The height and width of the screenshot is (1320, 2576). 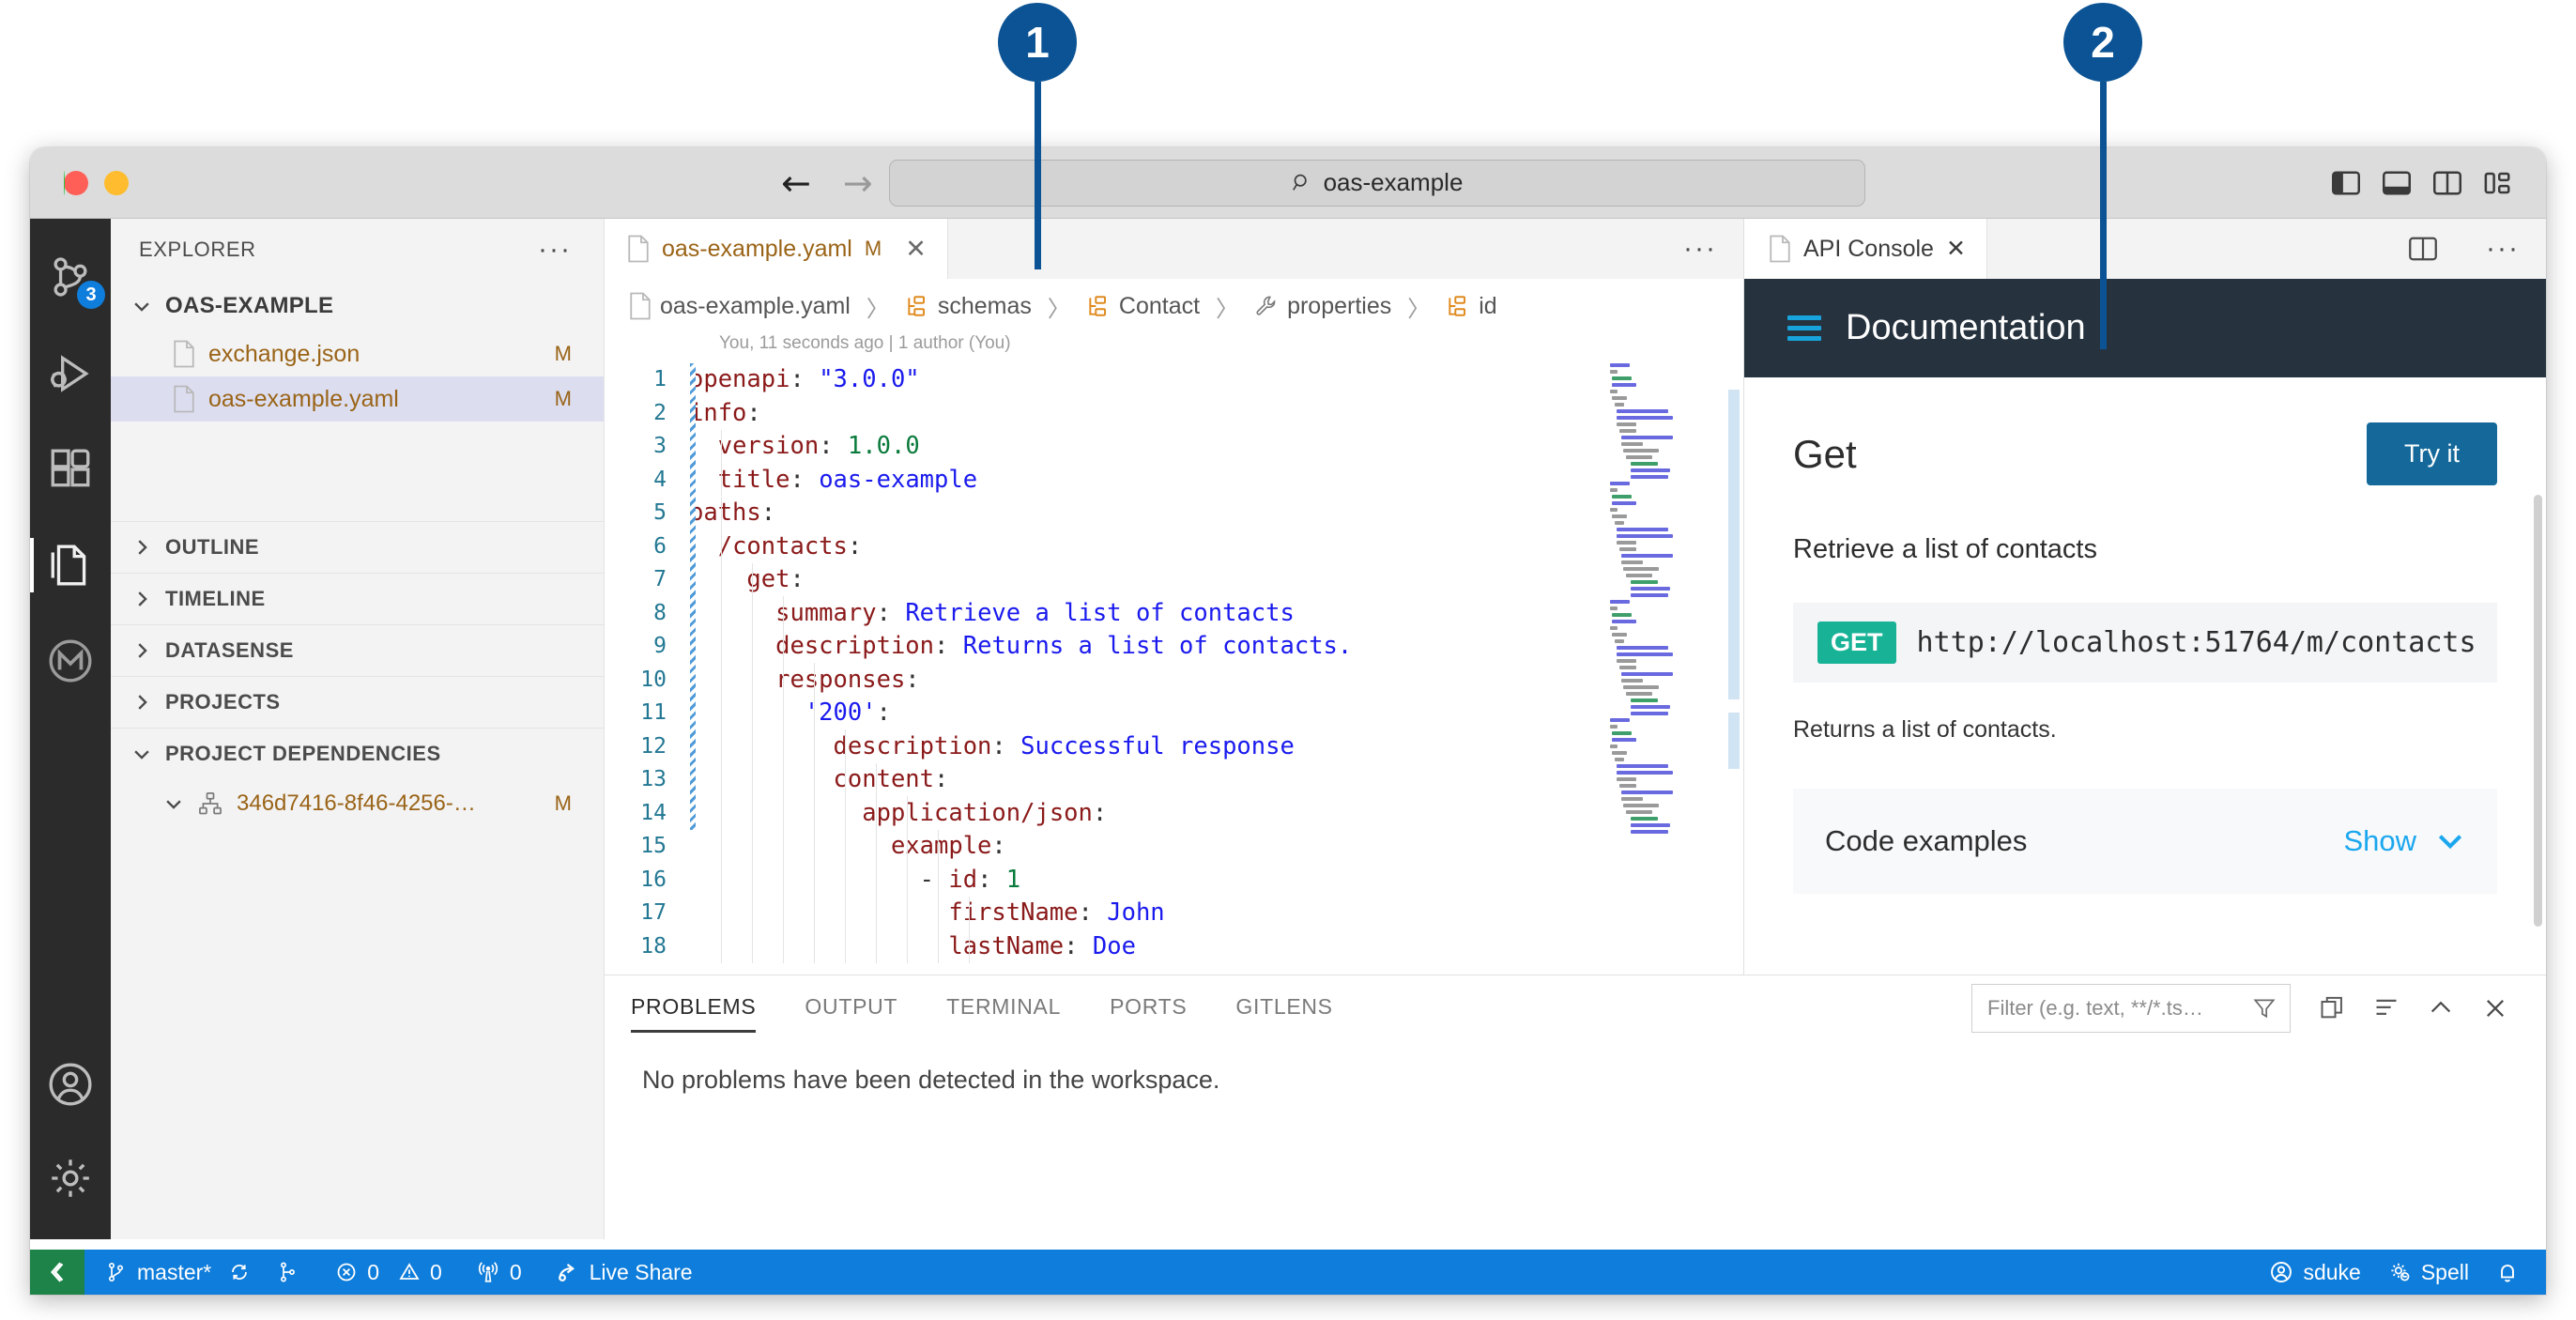 I want to click on split-editor-icon, so click(x=2423, y=249).